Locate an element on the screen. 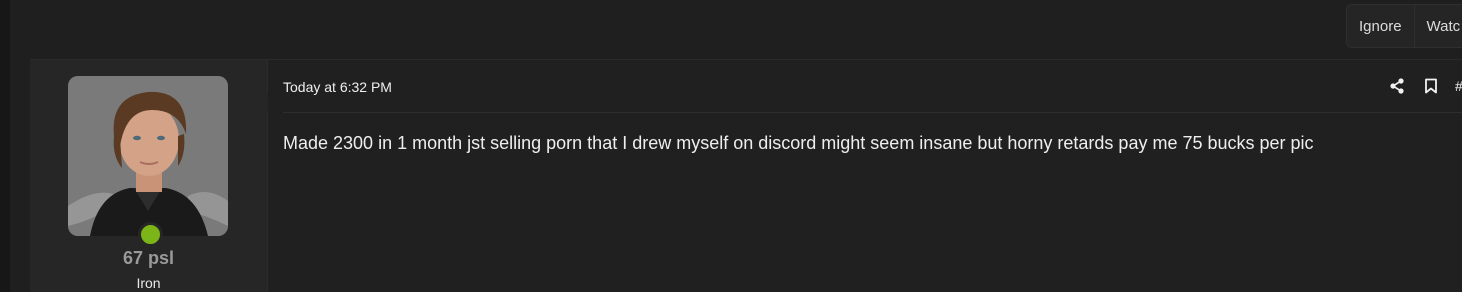 The height and width of the screenshot is (292, 1462). post-author-username: 67 psl is located at coordinates (148, 258).